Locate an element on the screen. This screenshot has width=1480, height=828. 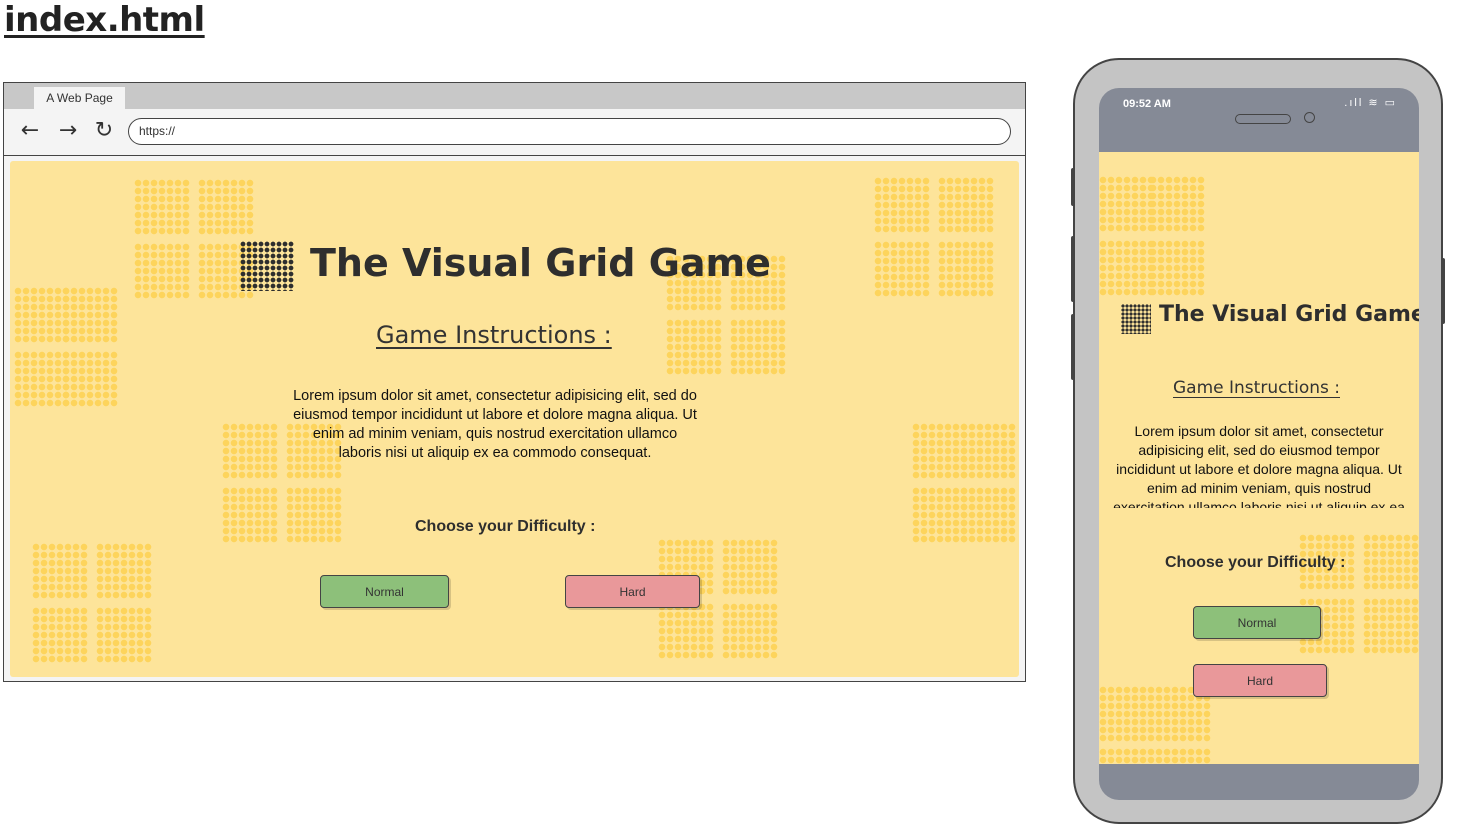
phone-speaker is located at coordinates (1263, 119).